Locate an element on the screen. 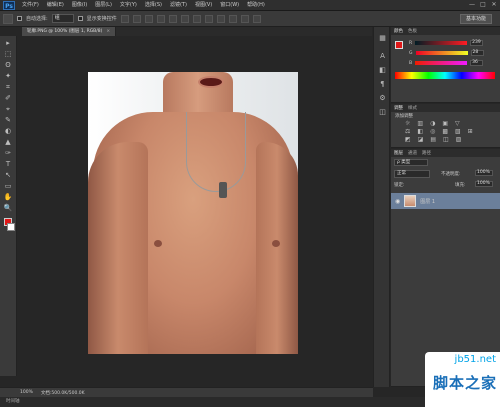  move-tool-icon is located at coordinates (8, 18).